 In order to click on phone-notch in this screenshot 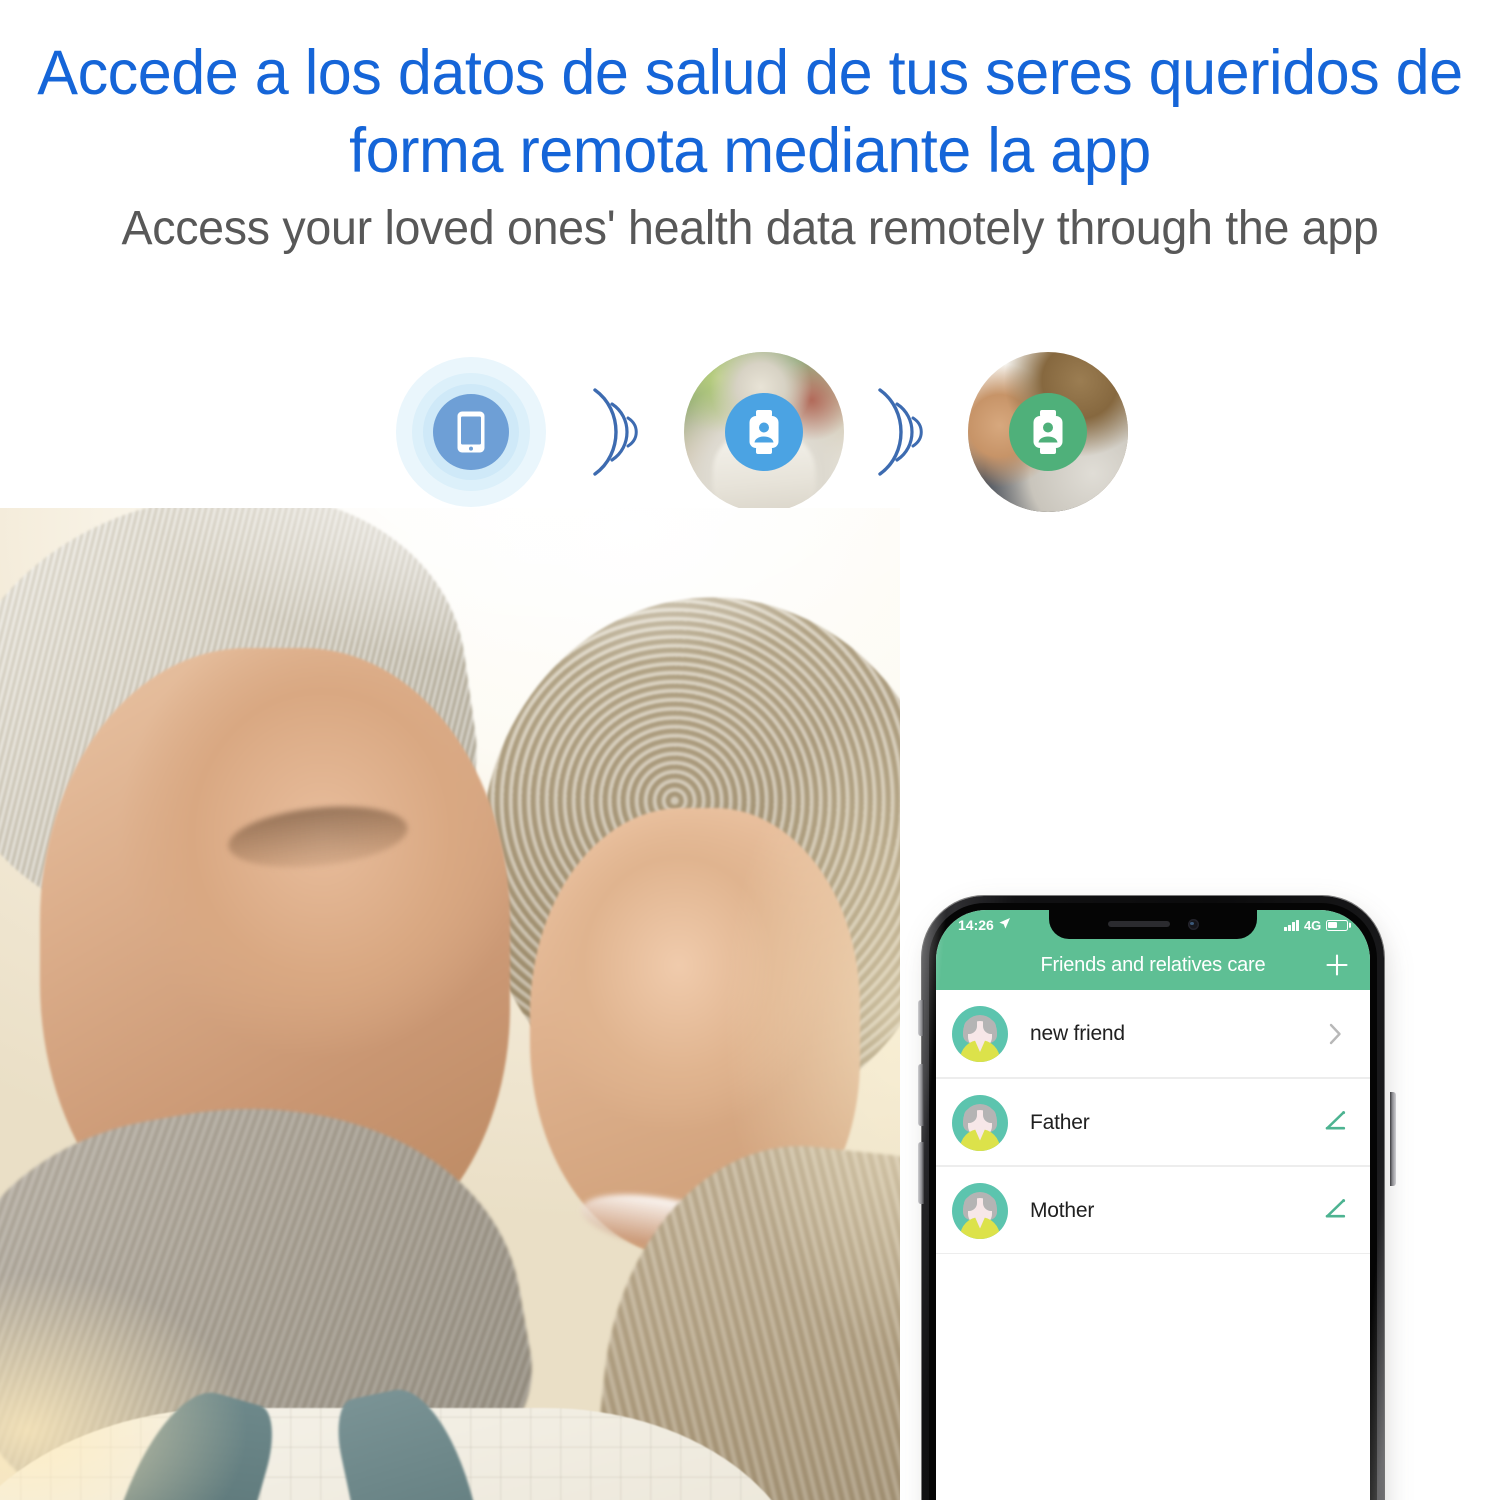, I will do `click(1153, 924)`.